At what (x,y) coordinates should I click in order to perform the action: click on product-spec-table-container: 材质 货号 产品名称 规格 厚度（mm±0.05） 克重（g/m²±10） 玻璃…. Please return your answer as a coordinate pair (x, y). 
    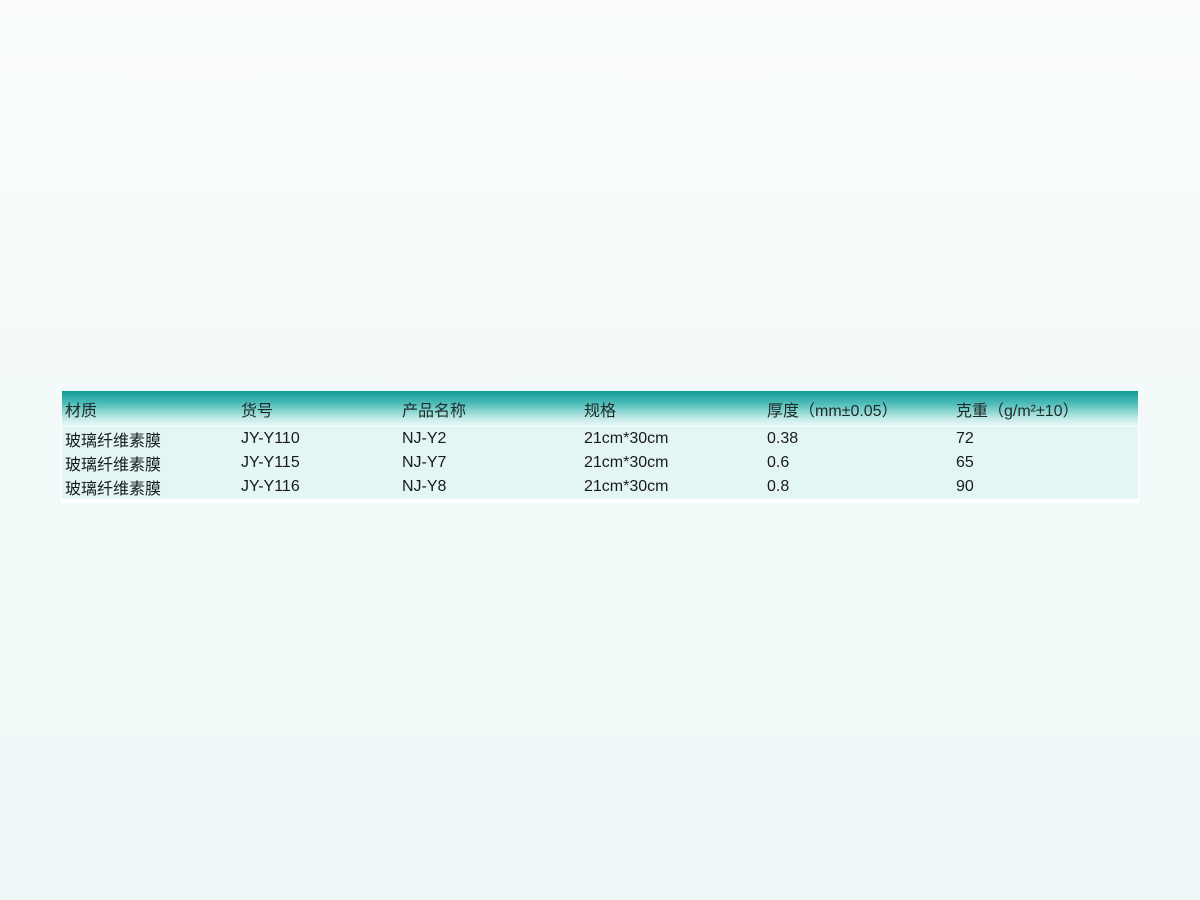
    Looking at the image, I should click on (600, 447).